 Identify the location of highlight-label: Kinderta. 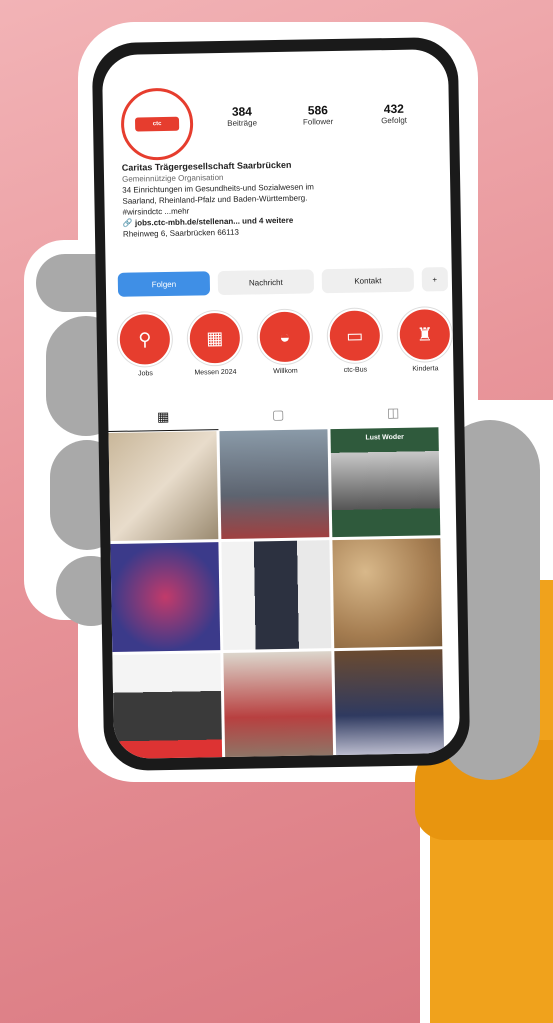
(425, 369).